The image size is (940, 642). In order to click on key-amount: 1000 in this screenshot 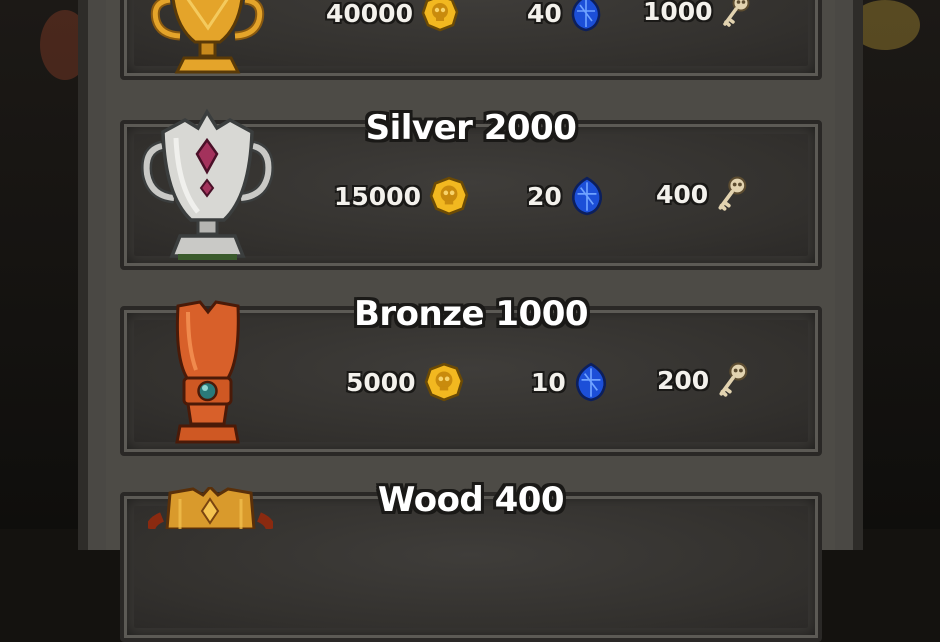, I will do `click(678, 13)`.